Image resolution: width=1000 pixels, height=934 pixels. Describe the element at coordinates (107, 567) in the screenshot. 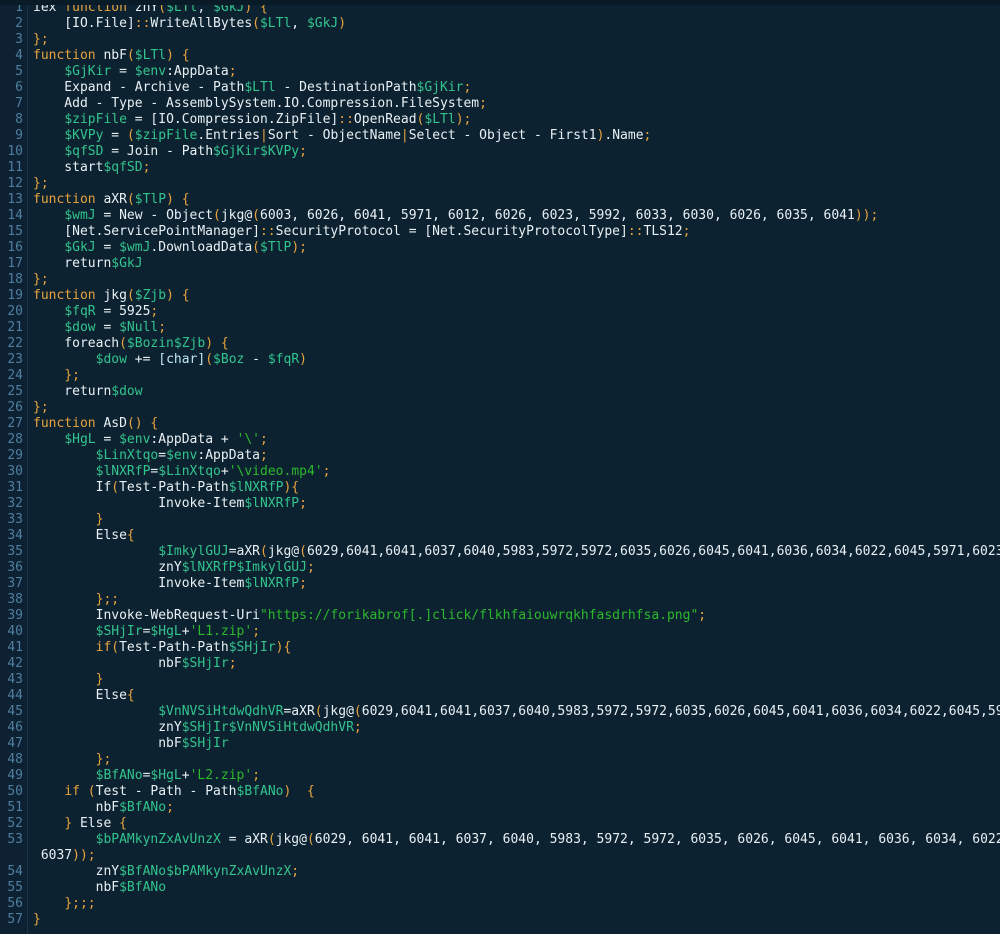

I see `token-pl: znY` at that location.